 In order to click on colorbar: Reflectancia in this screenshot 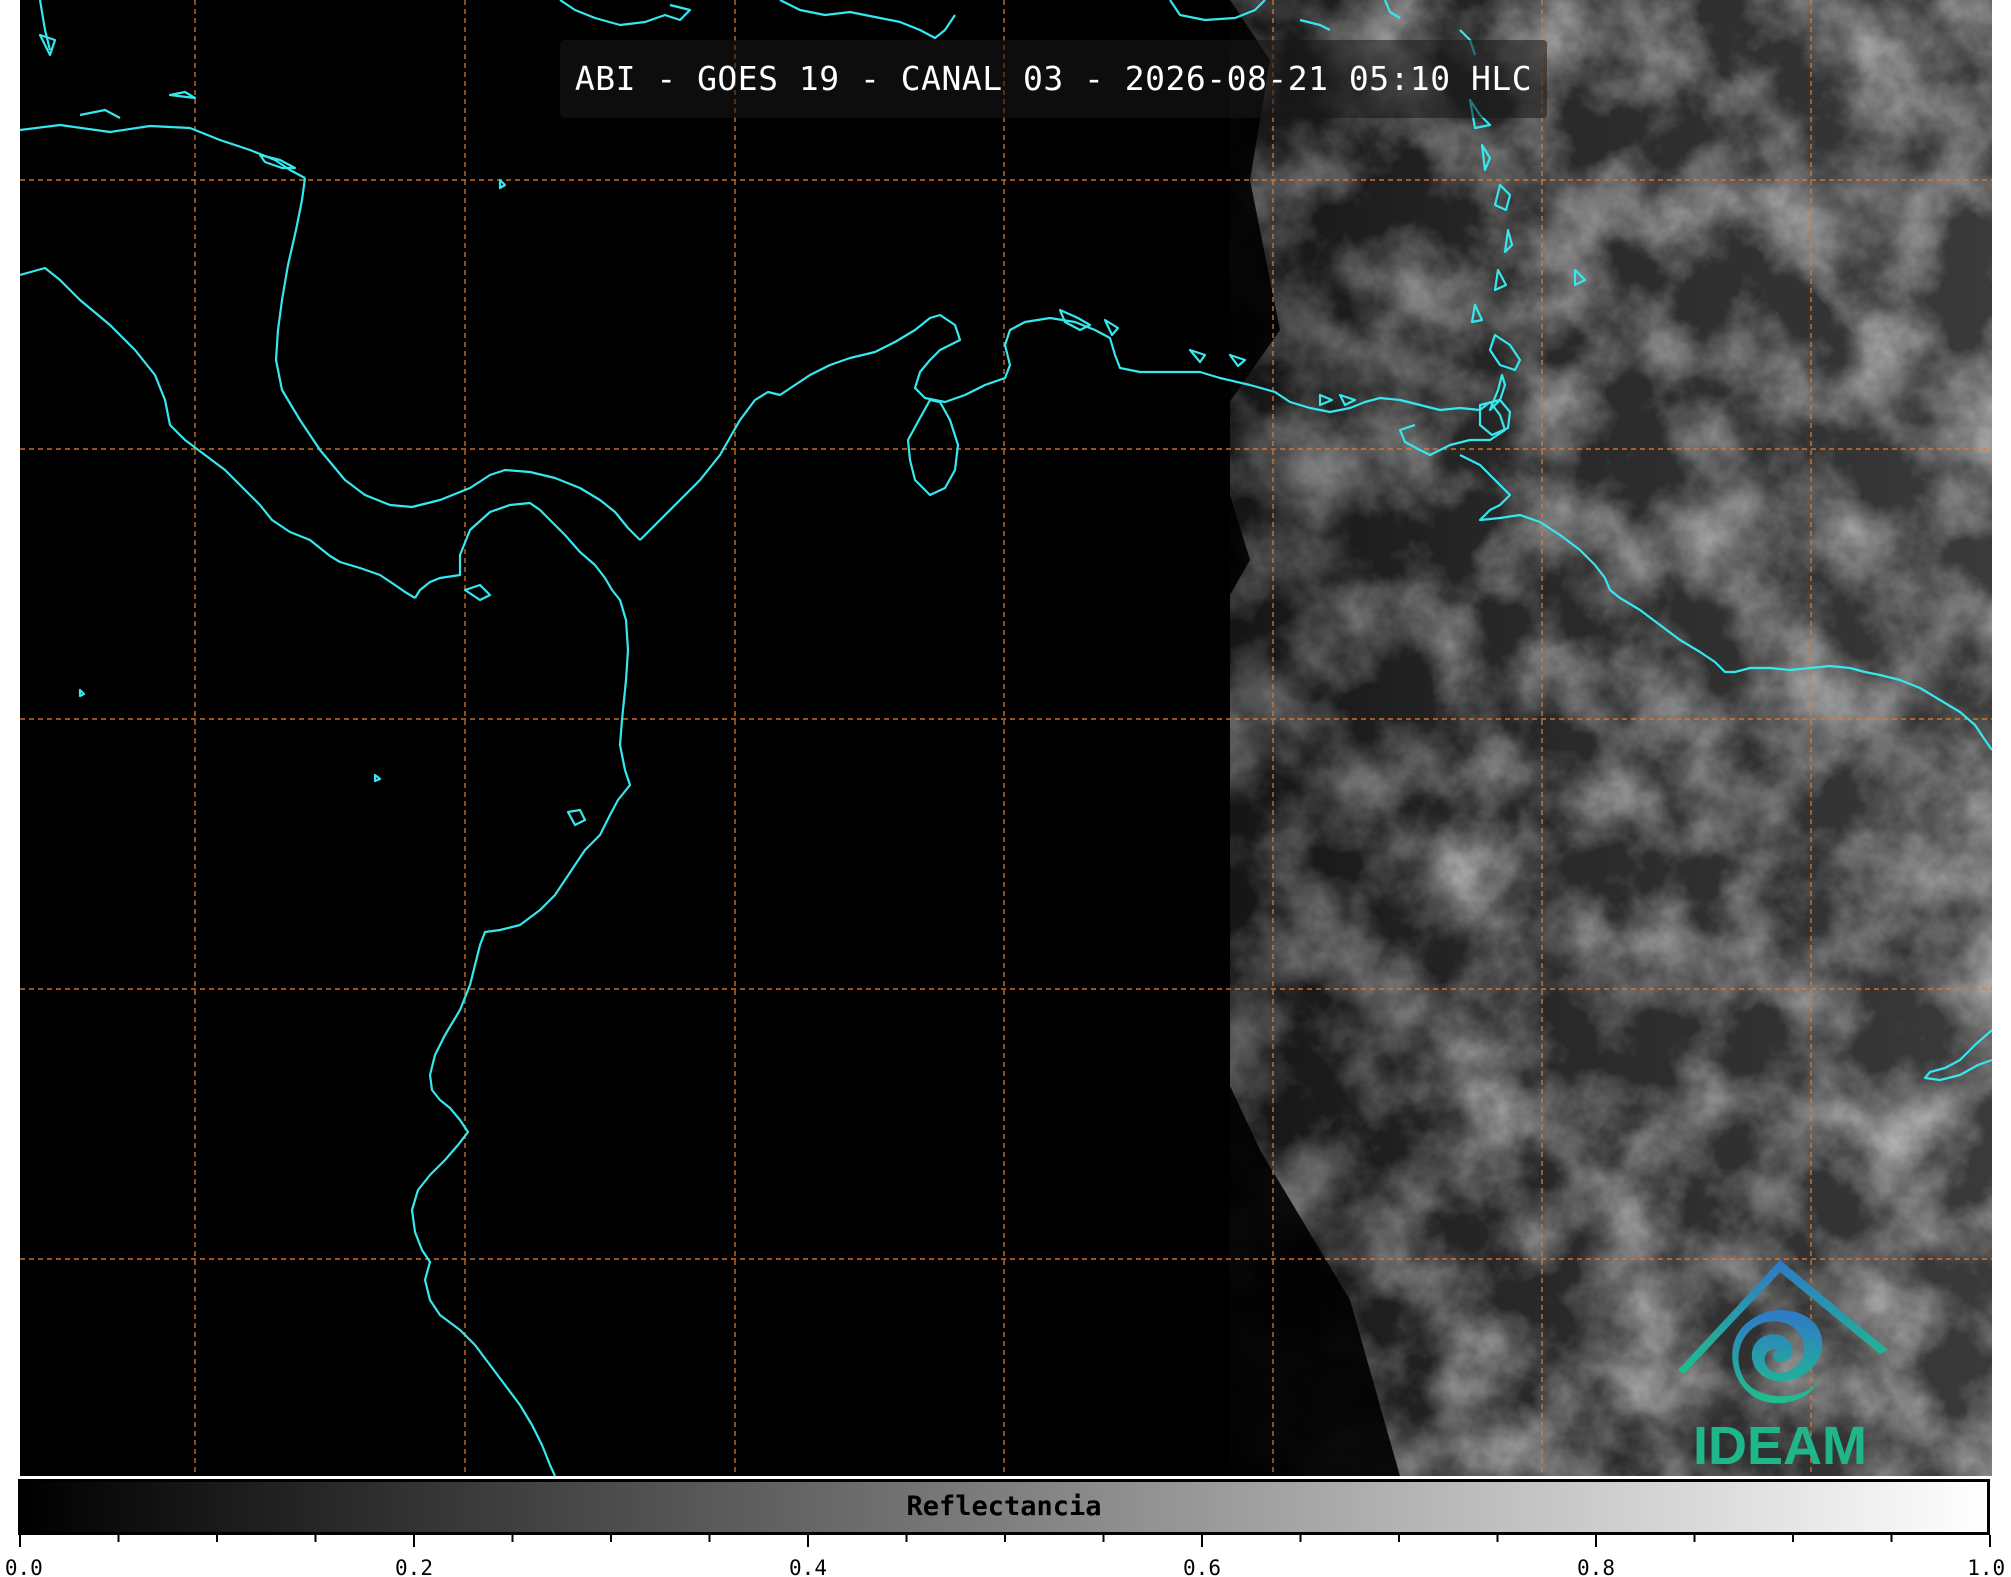, I will do `click(1004, 1507)`.